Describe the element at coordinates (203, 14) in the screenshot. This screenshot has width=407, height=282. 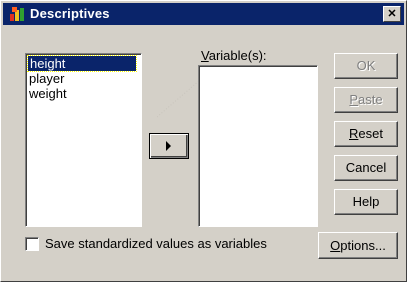
I see `title-bar: Descriptives ✕` at that location.